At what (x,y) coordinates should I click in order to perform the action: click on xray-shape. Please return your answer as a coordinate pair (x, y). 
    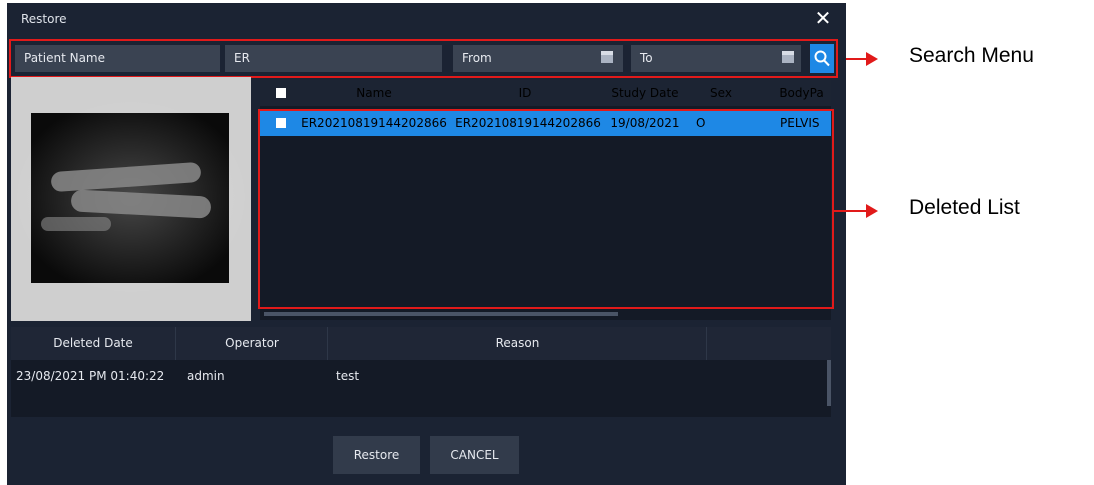
    Looking at the image, I should click on (76, 224).